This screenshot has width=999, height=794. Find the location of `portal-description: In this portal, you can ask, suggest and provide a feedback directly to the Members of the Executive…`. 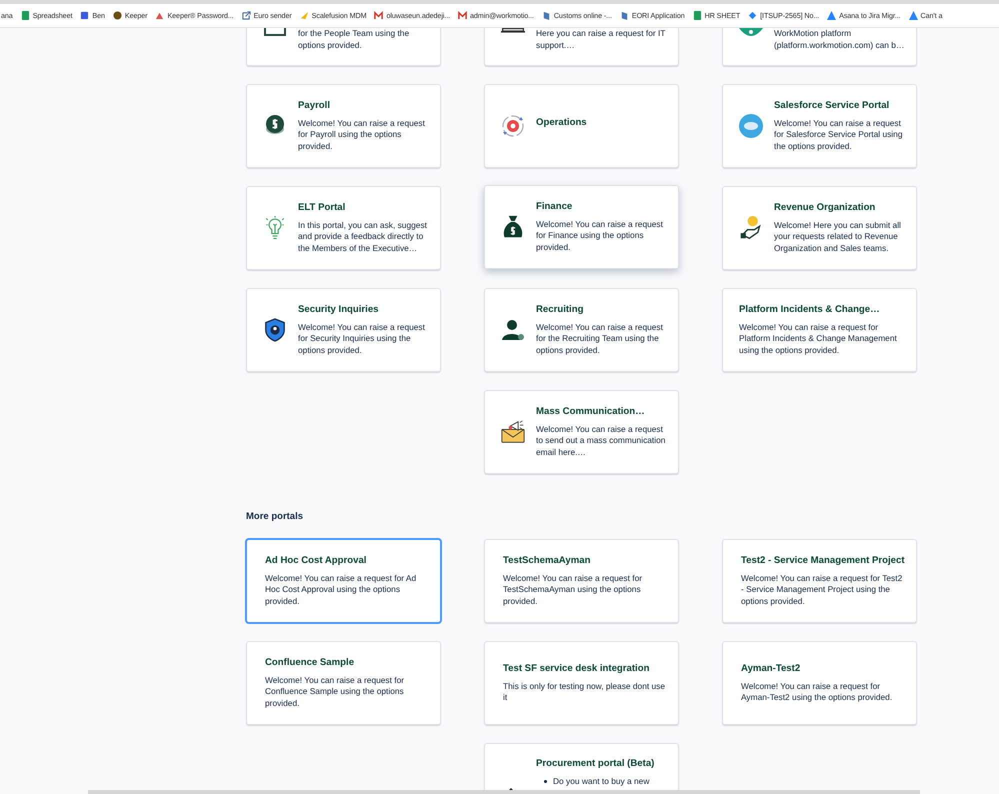

portal-description: In this portal, you can ask, suggest and provide a feedback directly to the Members of the Executive… is located at coordinates (363, 237).